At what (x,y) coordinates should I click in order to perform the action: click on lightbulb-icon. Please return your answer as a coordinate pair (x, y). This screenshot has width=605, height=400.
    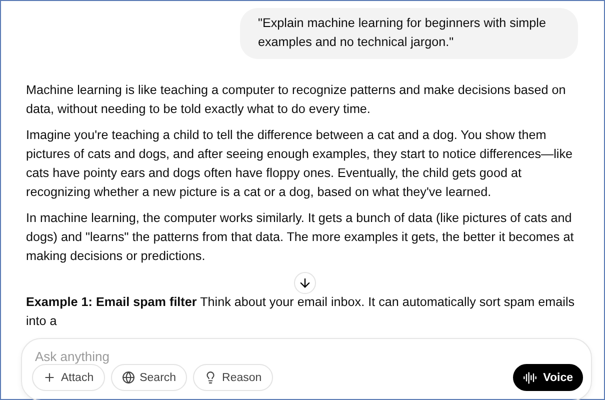
    Looking at the image, I should click on (211, 377).